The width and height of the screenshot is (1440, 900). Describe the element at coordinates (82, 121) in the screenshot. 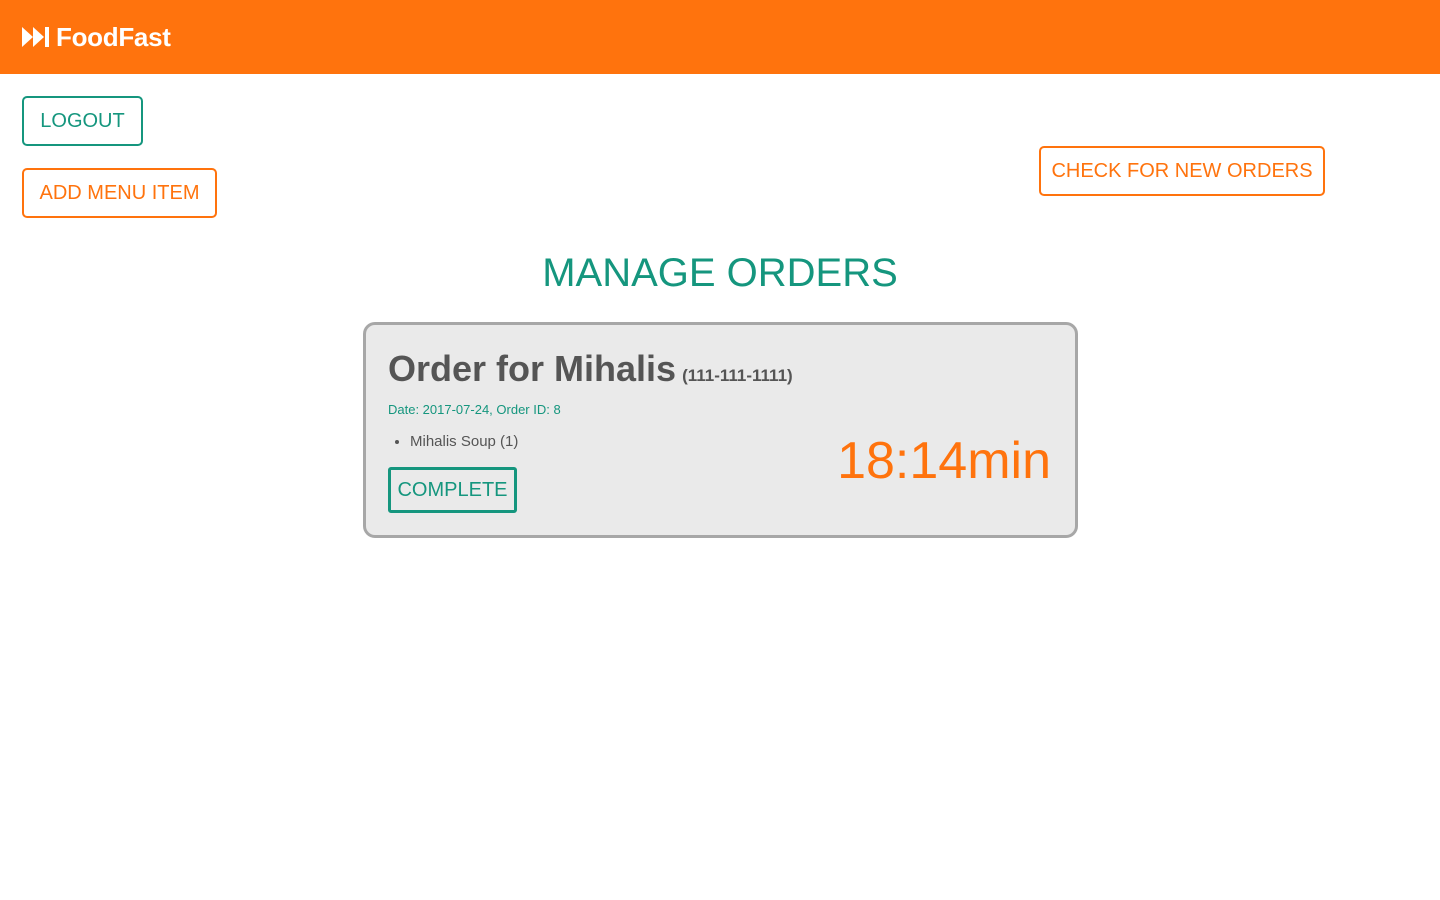

I see `logout-button: LOGOUT` at that location.